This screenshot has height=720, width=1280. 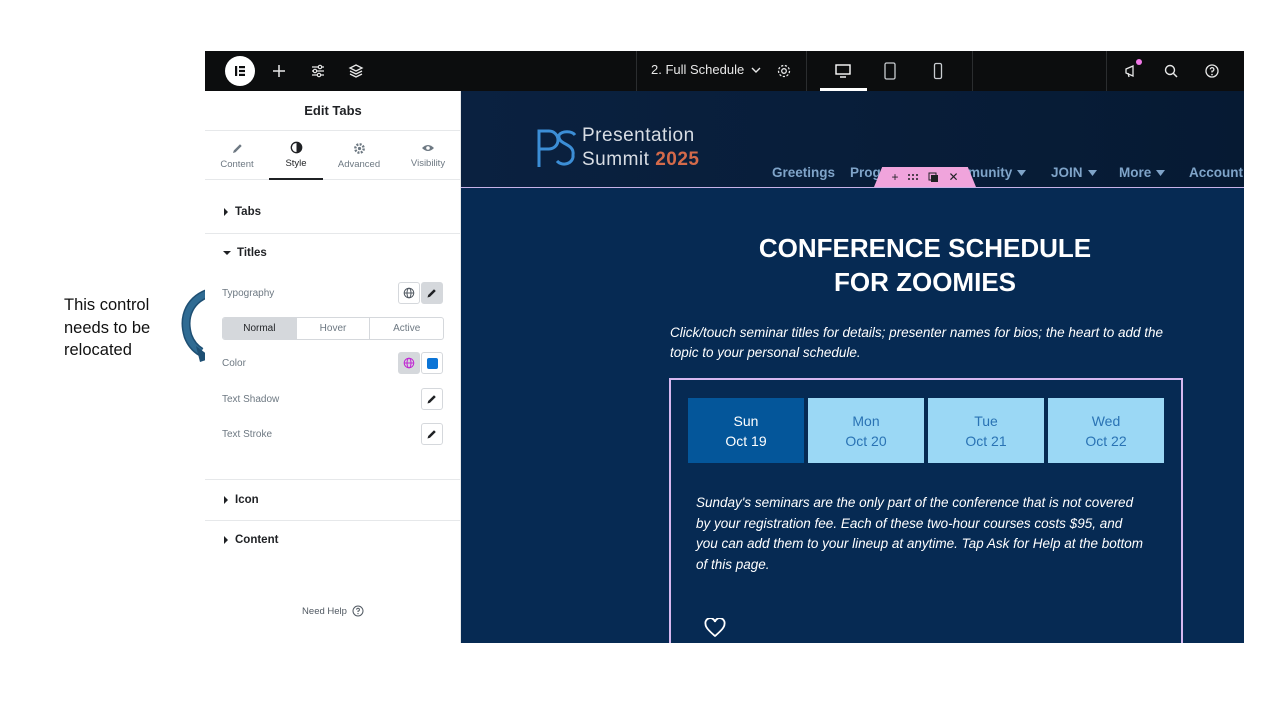 What do you see at coordinates (866, 420) in the screenshot?
I see `day-name: Mon` at bounding box center [866, 420].